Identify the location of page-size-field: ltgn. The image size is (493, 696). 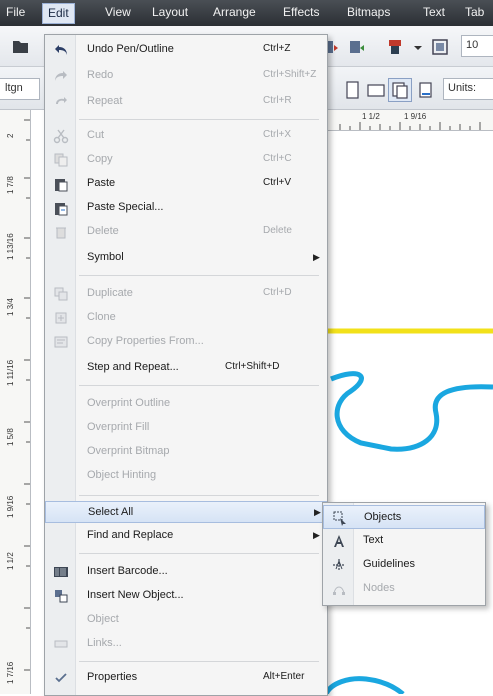
(20, 89).